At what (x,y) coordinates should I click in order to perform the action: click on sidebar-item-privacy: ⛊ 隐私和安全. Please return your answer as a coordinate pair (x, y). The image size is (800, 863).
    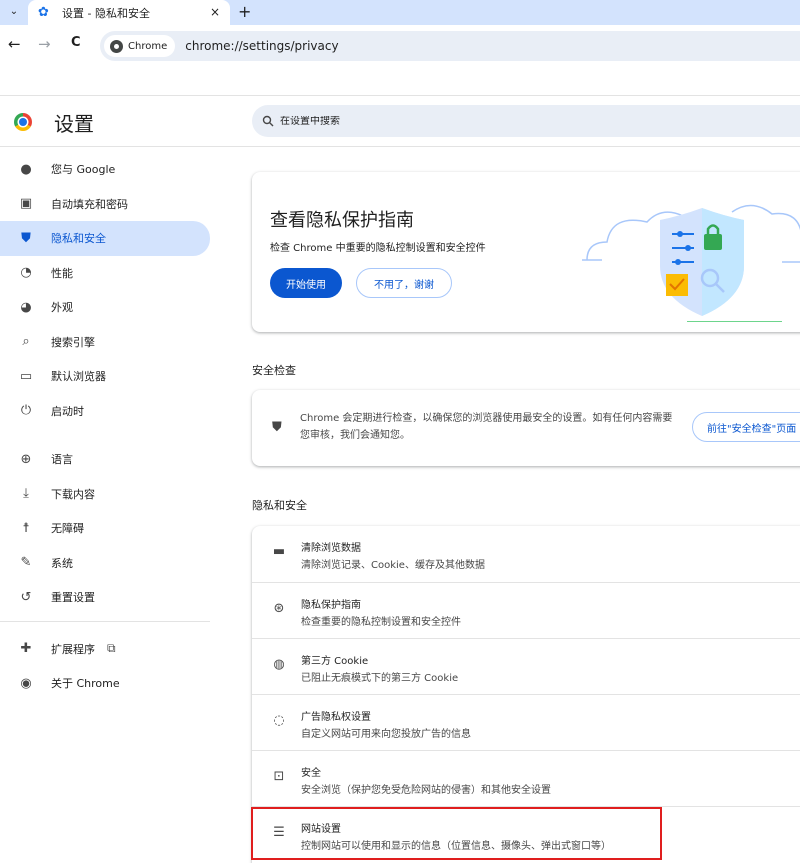
    Looking at the image, I should click on (105, 238).